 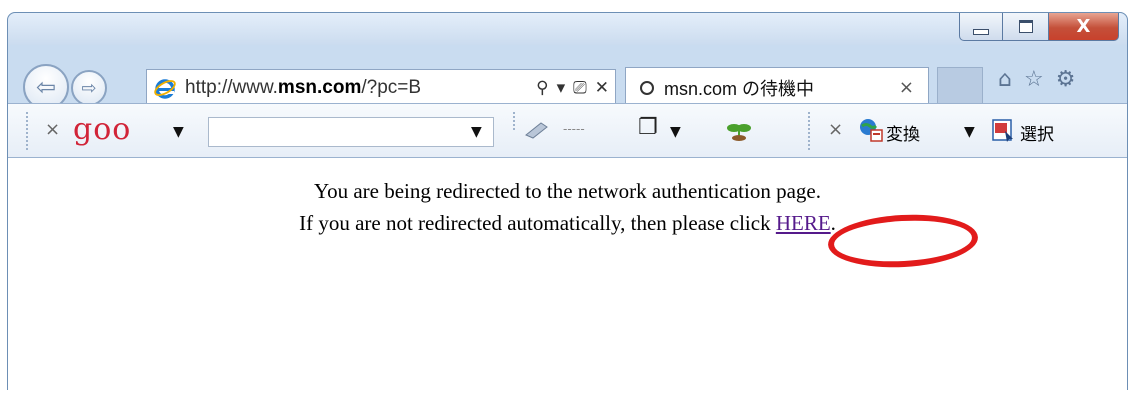 I want to click on browser-right-icons: ⌂ ☆ ⚙, so click(x=1036, y=79).